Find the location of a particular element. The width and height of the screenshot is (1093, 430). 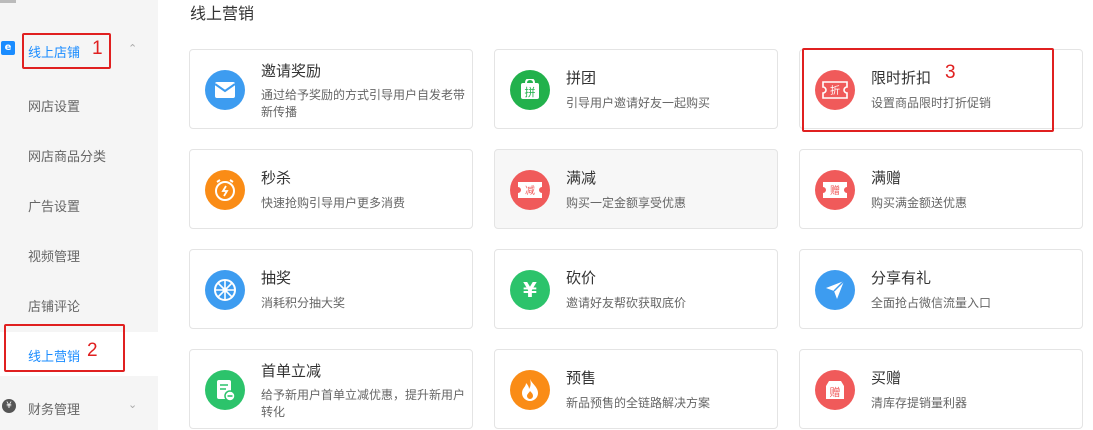

svg-text: 减 is located at coordinates (530, 191).